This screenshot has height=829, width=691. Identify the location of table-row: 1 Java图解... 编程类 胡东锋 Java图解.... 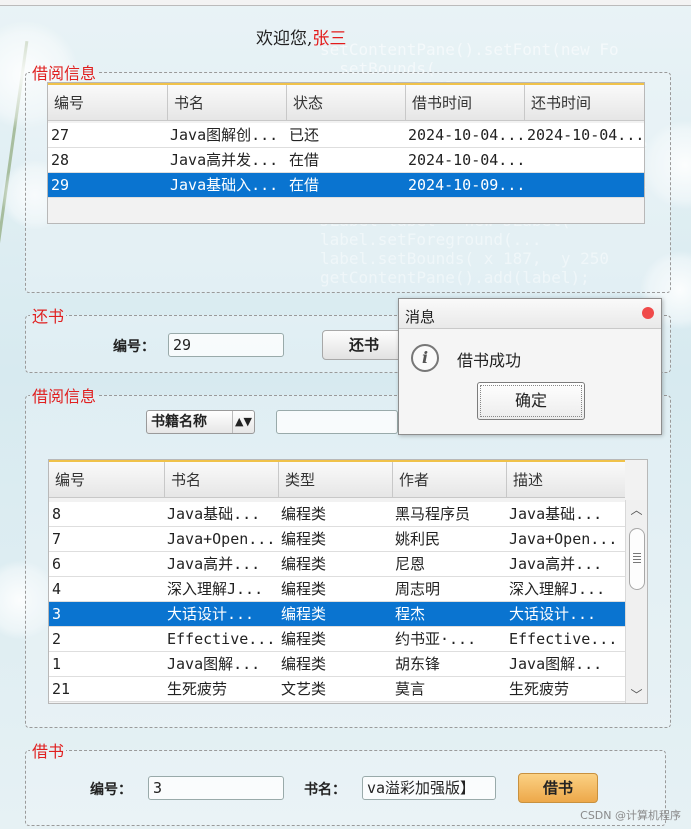
(337, 664).